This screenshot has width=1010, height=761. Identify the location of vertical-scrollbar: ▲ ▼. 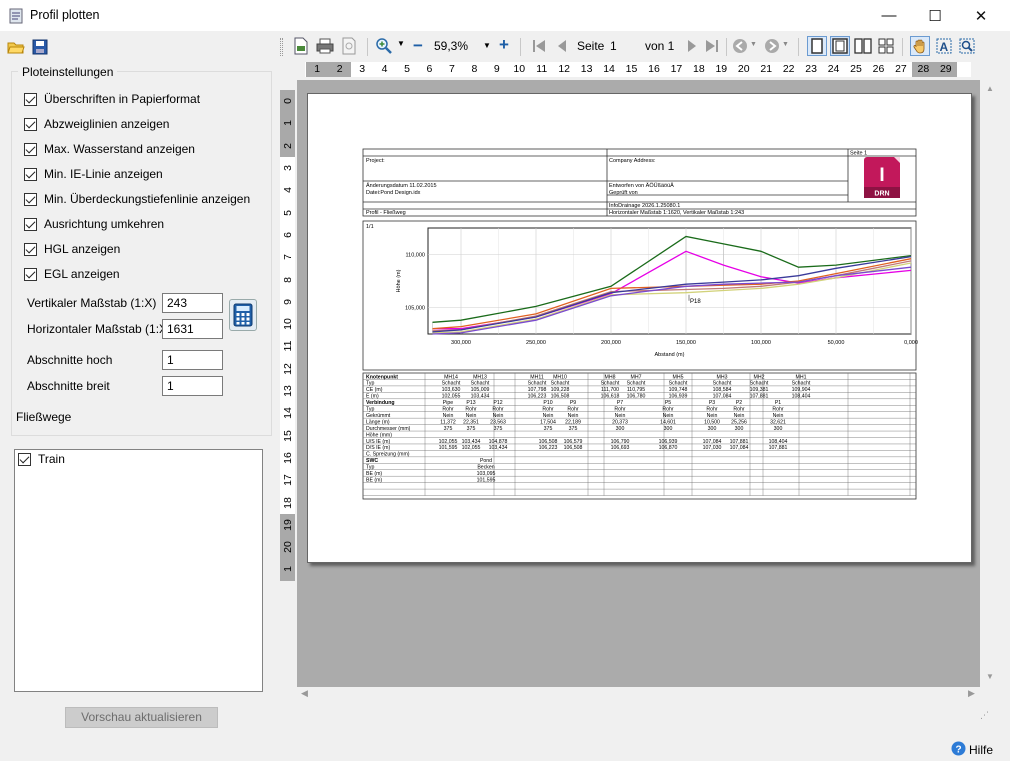
(990, 383).